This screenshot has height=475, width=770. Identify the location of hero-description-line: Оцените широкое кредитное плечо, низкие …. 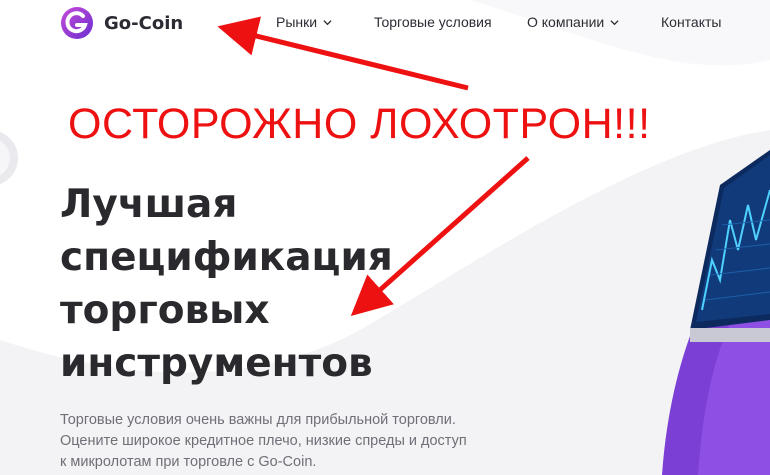
(263, 441).